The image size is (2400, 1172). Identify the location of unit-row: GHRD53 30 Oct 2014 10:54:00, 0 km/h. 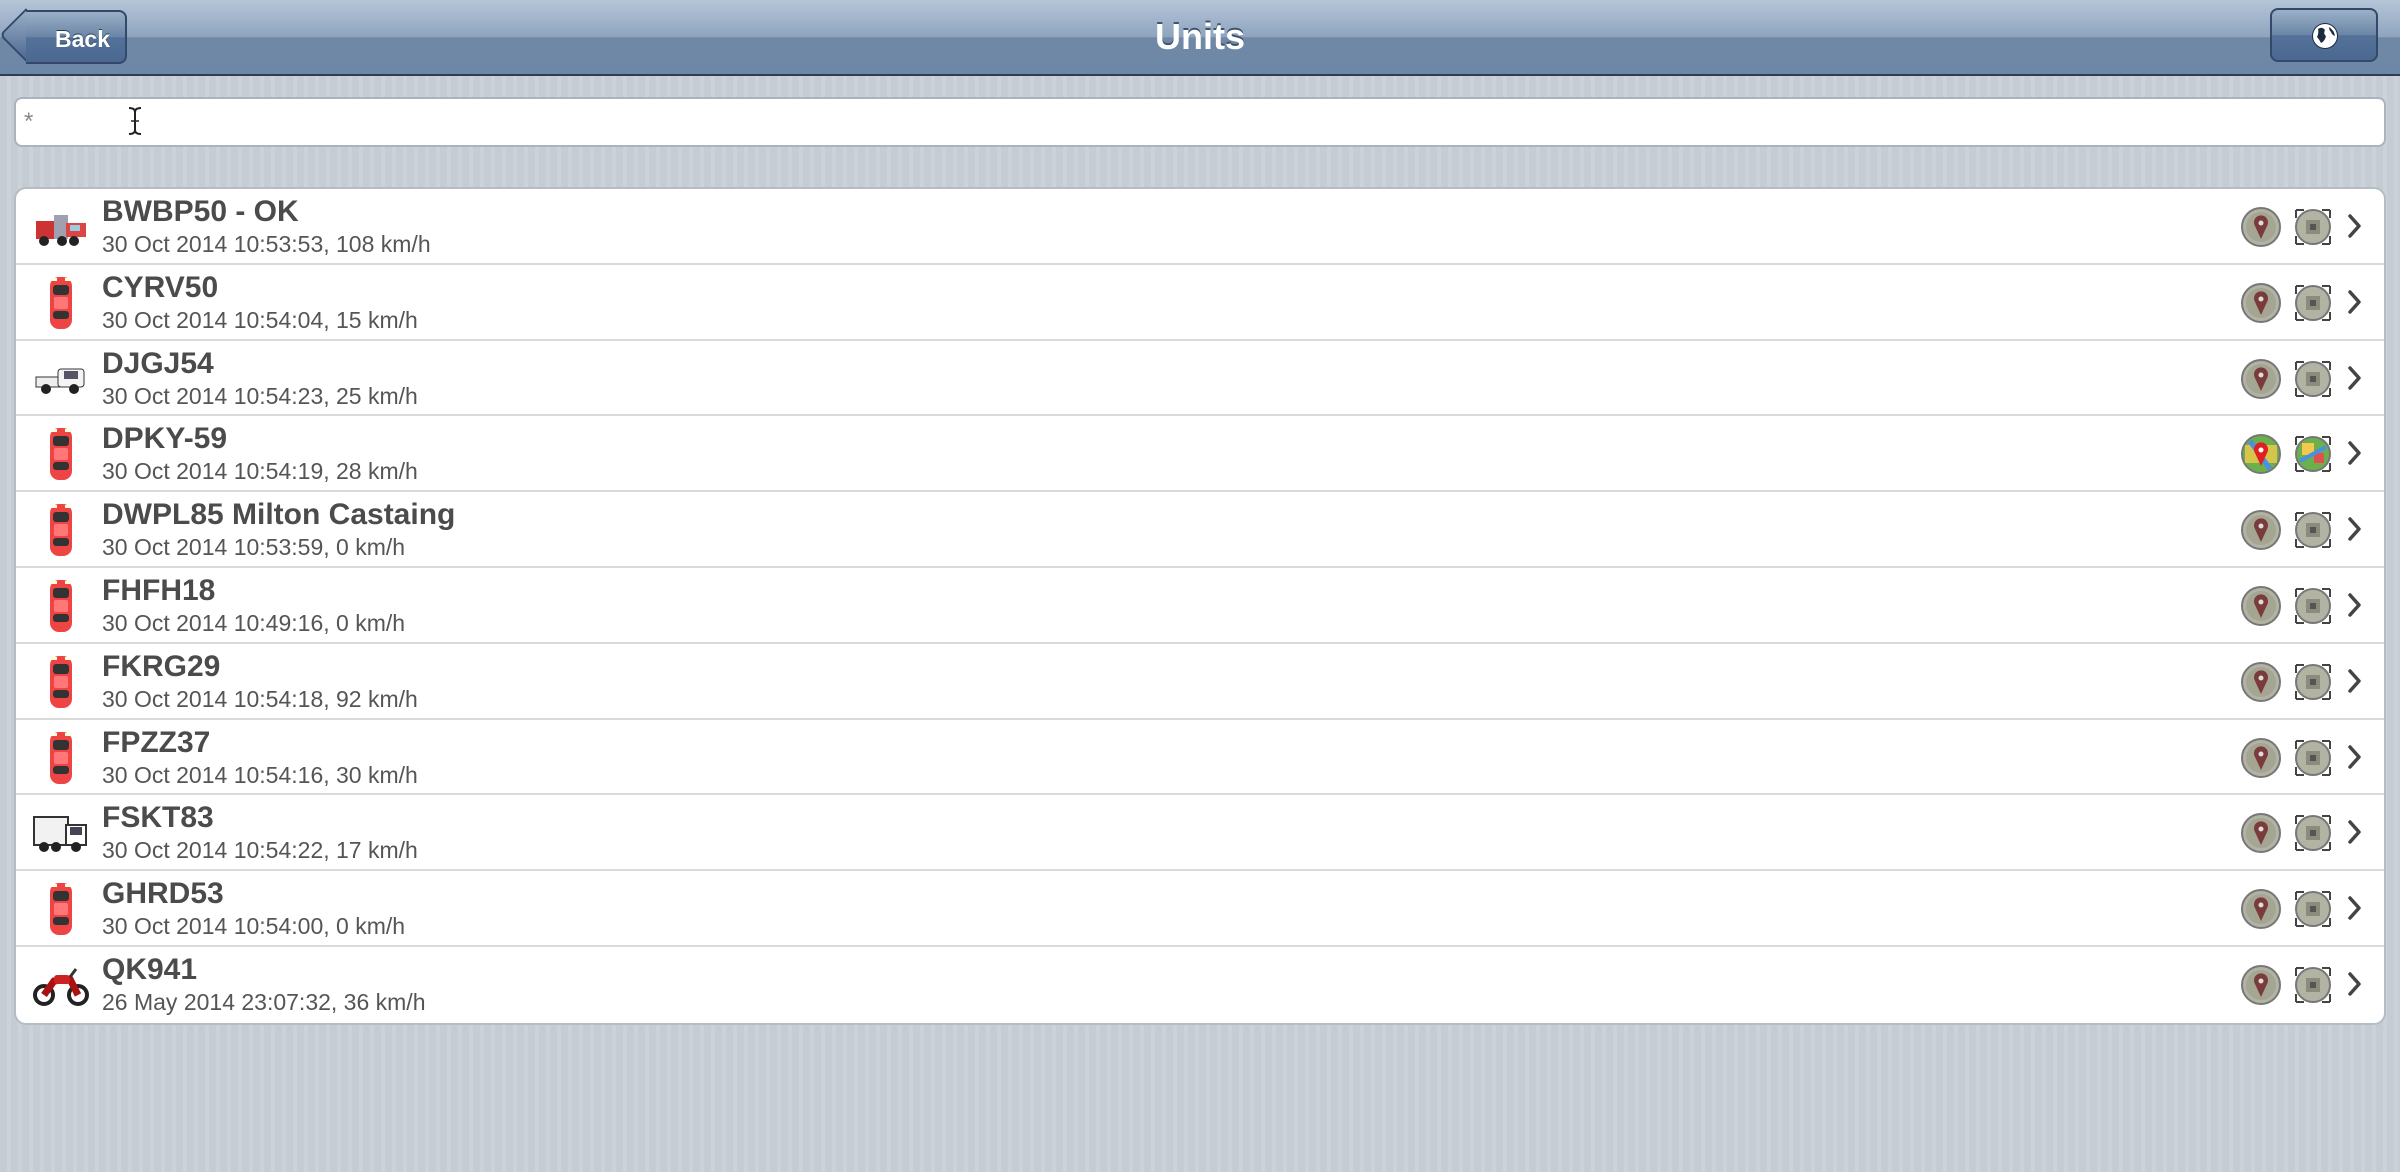
(1200, 909).